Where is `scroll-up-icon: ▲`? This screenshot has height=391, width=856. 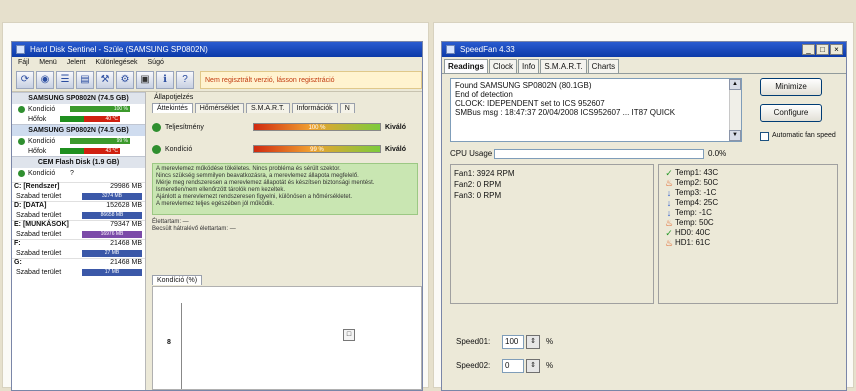
scroll-up-icon: ▲ is located at coordinates (735, 84).